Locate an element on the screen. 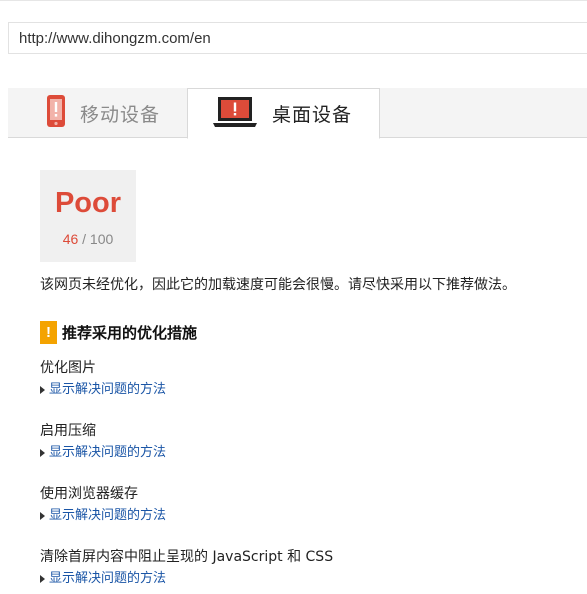  score-panel: Poor 46 / 100 is located at coordinates (88, 216).